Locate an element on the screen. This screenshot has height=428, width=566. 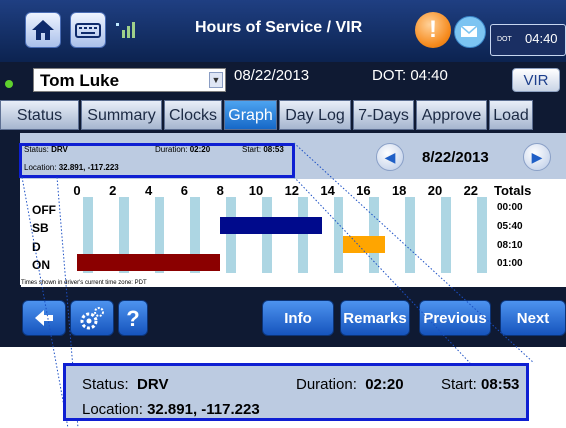
hour-label-4: 4 is located at coordinates (148, 190).